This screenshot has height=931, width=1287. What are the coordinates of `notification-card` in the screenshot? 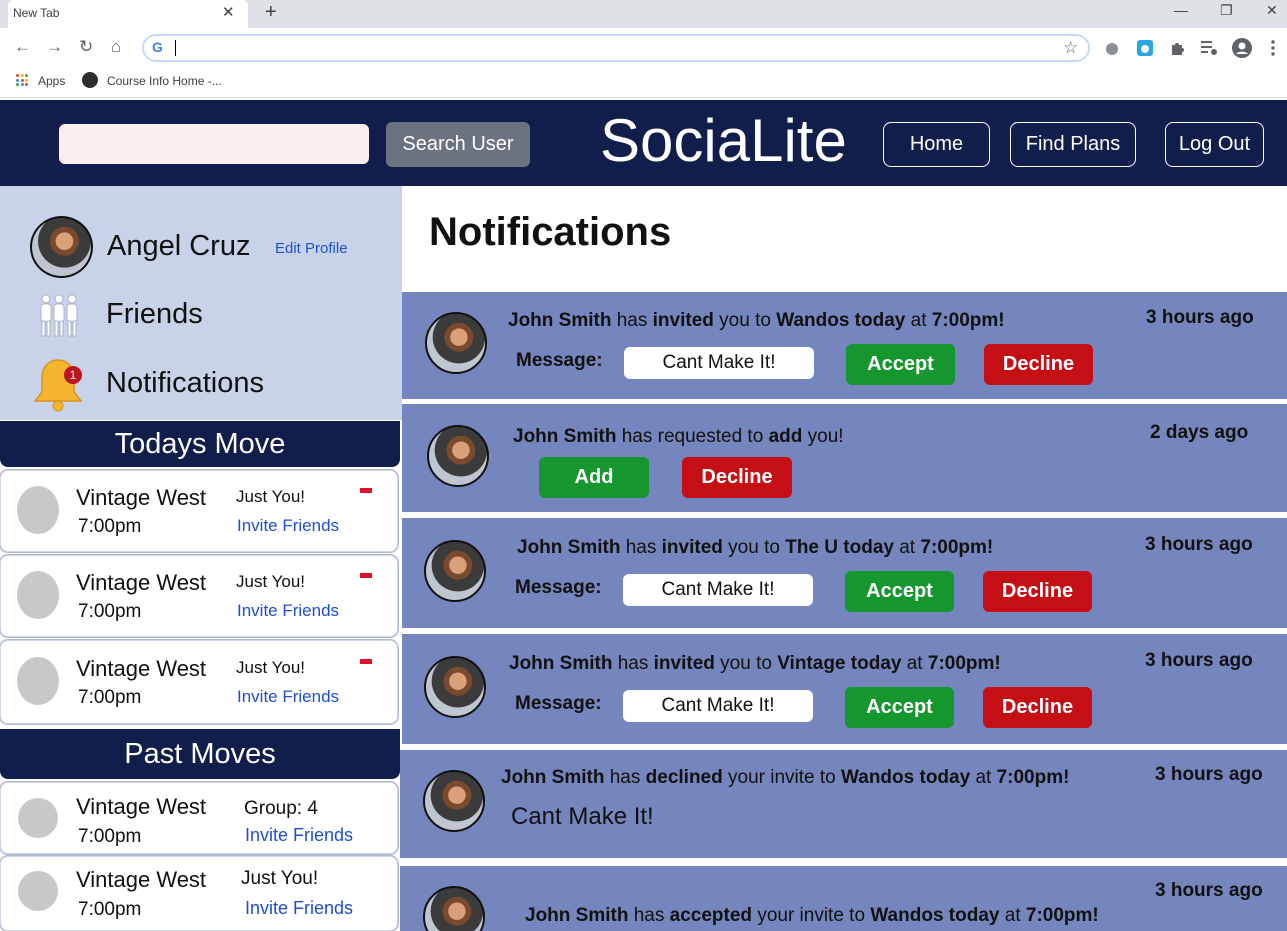 It's located at (844, 458).